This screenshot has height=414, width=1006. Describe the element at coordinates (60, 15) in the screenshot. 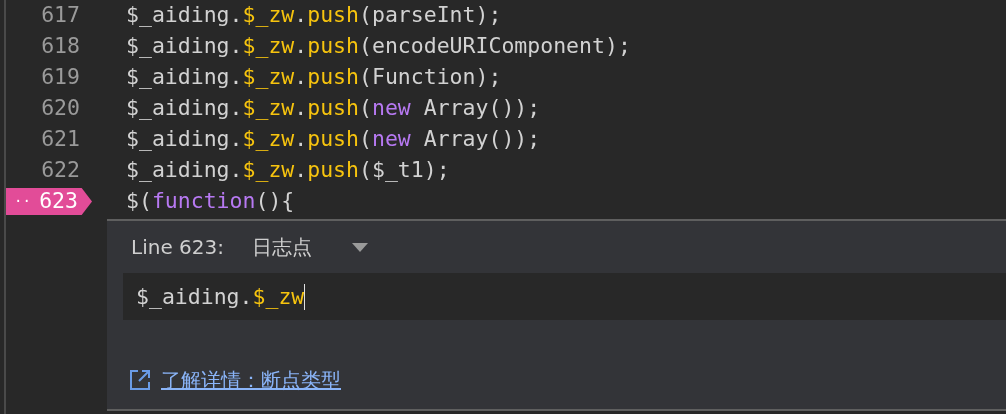

I see `line-number: 617` at that location.